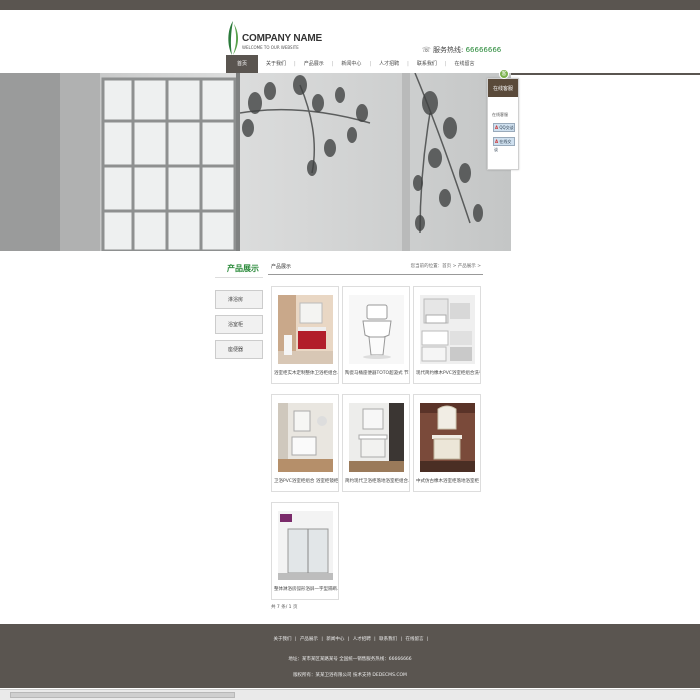 This screenshot has height=700, width=700. Describe the element at coordinates (465, 64) in the screenshot. I see `nav-item-message: 在线留言` at that location.